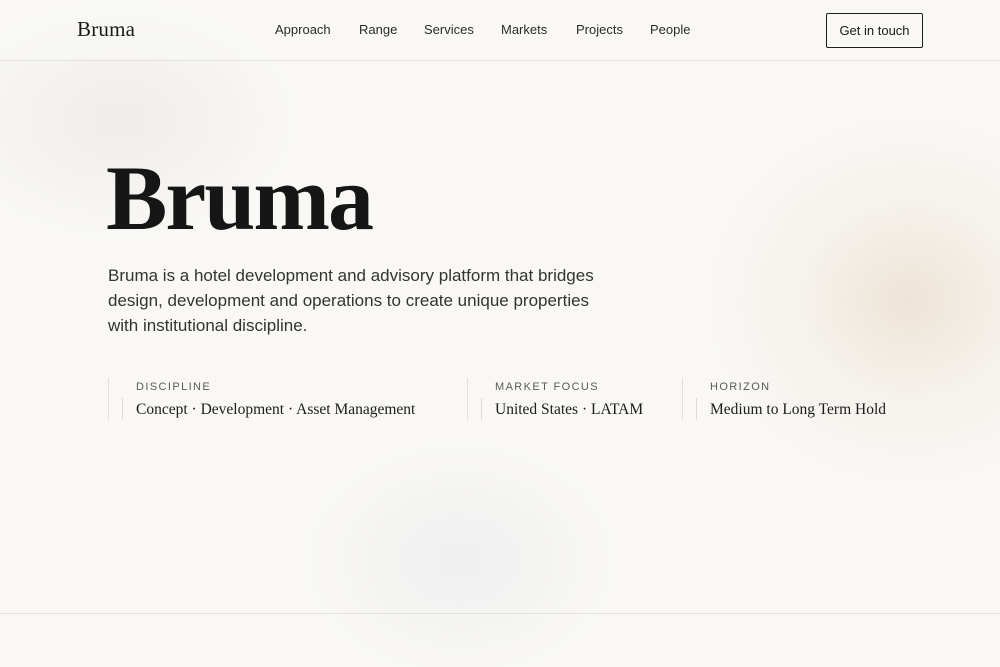  I want to click on background-glow, so click(460, 553).